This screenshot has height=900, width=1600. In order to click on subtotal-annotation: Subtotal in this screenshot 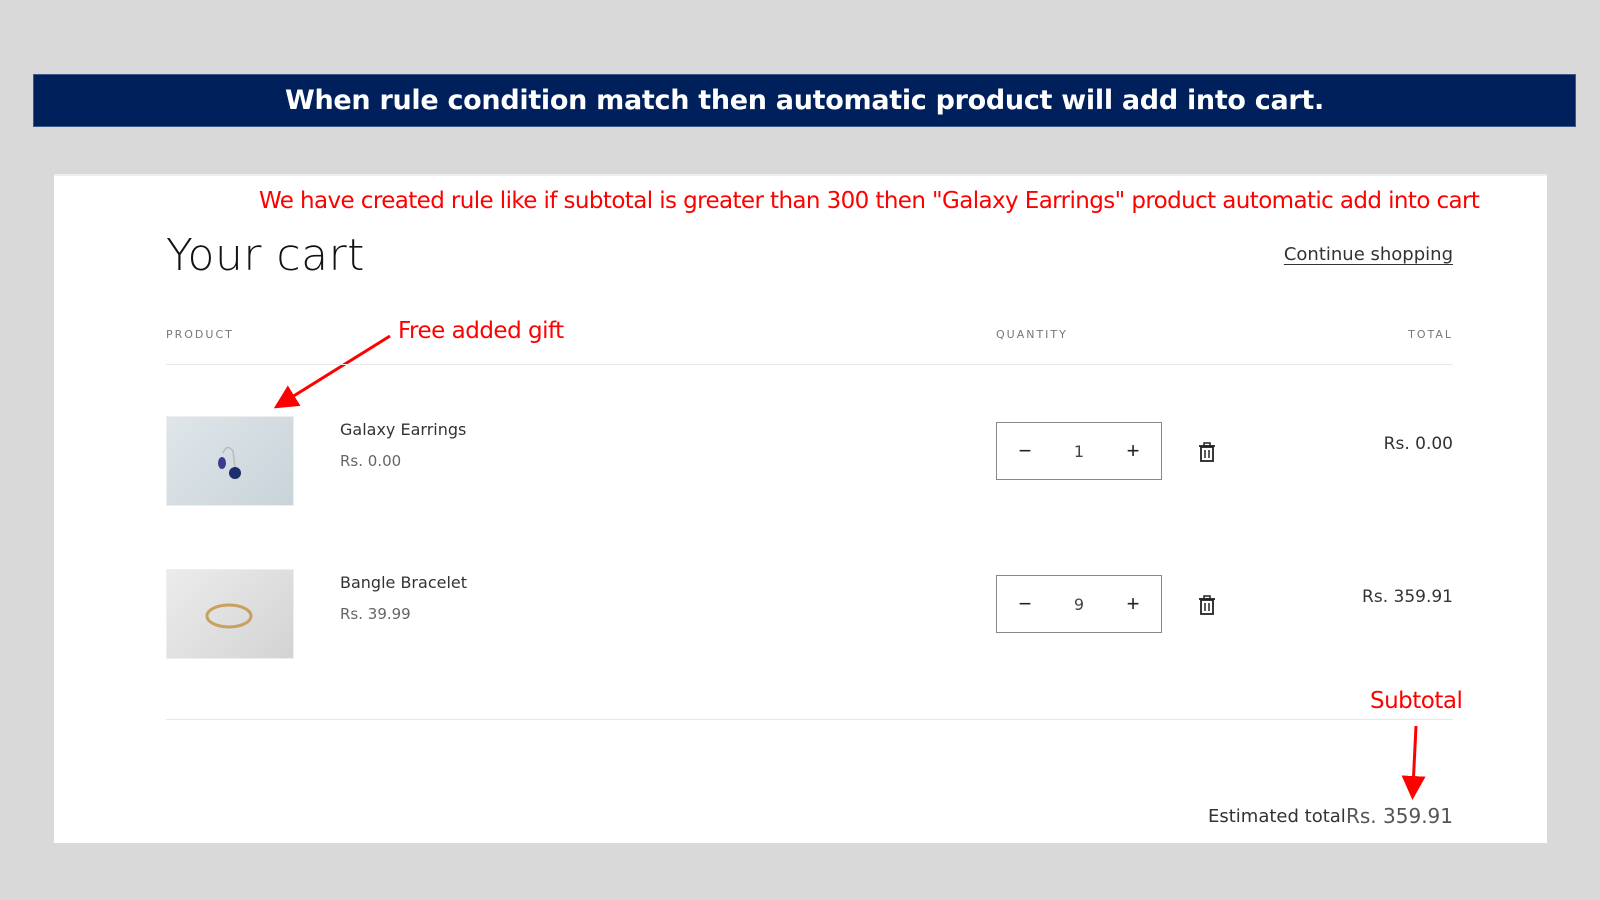, I will do `click(1416, 701)`.